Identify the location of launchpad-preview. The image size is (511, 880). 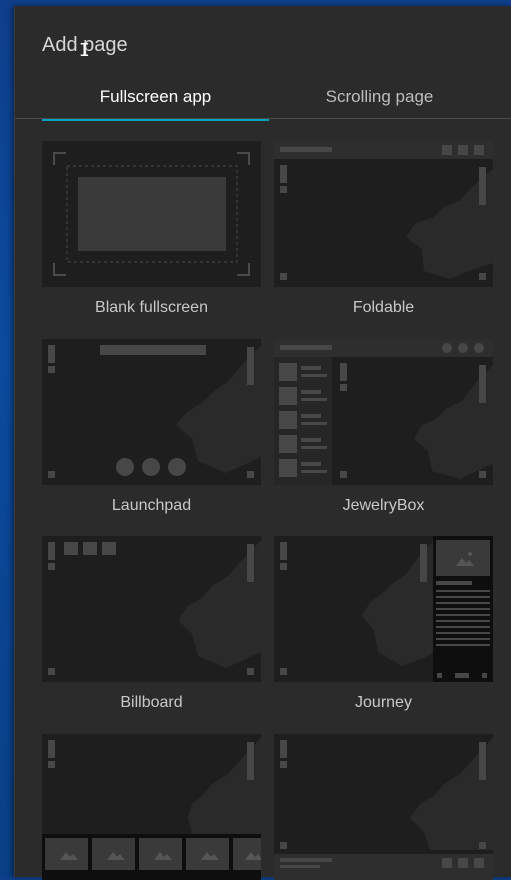
(151, 412).